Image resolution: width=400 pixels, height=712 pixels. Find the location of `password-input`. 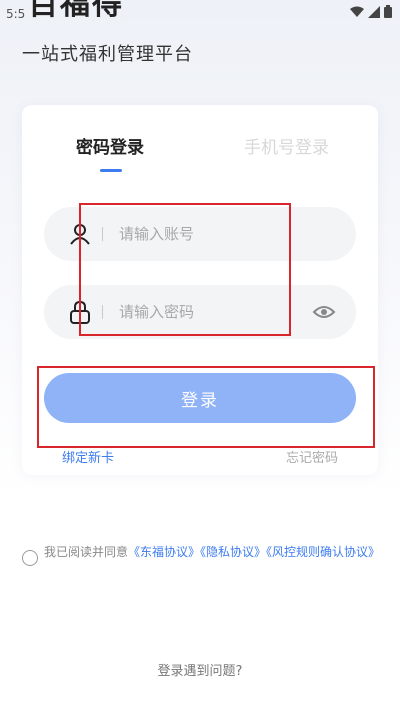

password-input is located at coordinates (204, 312).